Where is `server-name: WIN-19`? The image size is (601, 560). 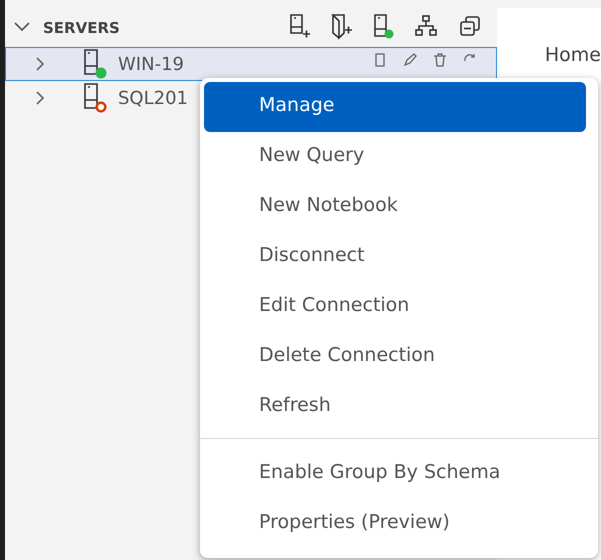
server-name: WIN-19 is located at coordinates (151, 64).